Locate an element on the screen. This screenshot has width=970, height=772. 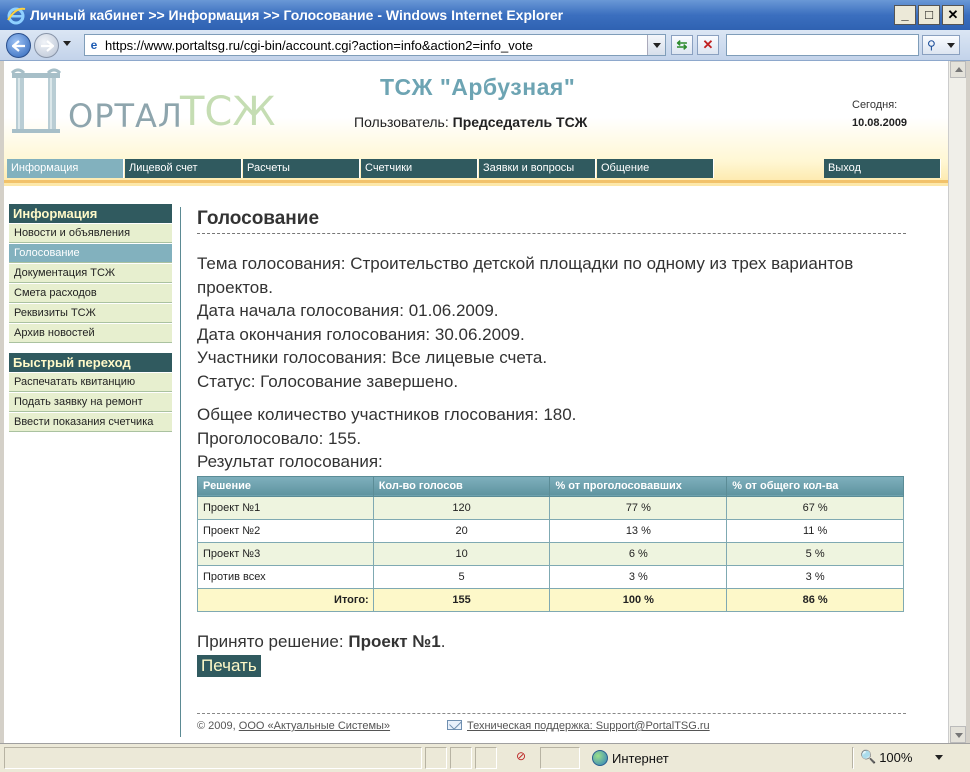
footer-copyright: © 2009, is located at coordinates (216, 726).